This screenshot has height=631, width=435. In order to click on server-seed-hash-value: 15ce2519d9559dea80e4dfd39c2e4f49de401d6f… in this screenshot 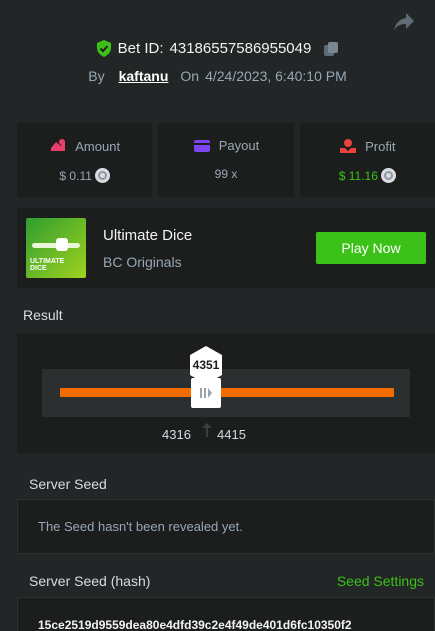, I will do `click(195, 624)`.